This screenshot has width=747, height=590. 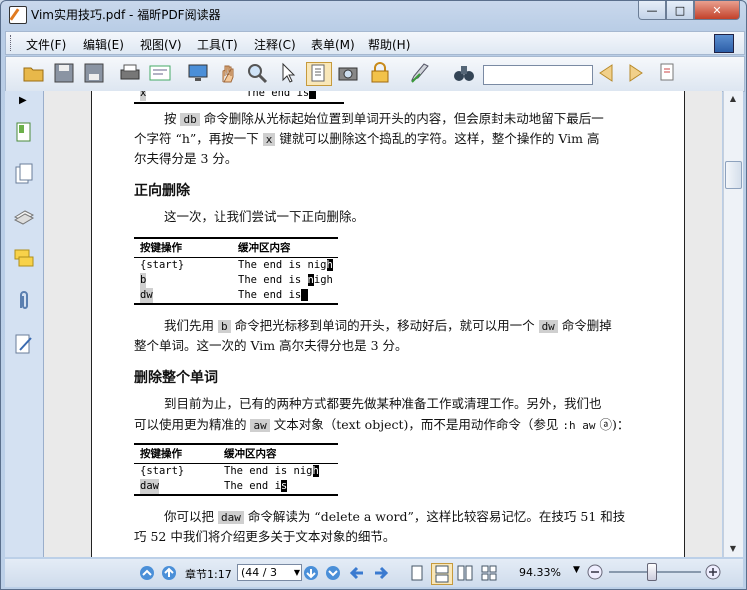 I want to click on table-row: daw The end is, so click(x=214, y=486).